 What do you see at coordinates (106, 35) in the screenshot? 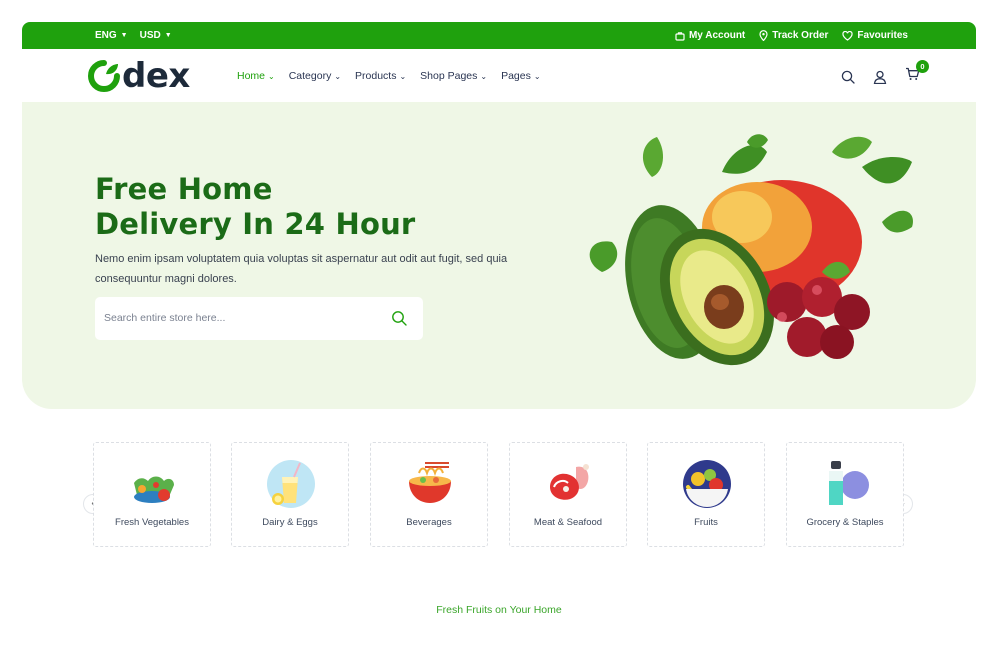
I see `language-label: ENG` at bounding box center [106, 35].